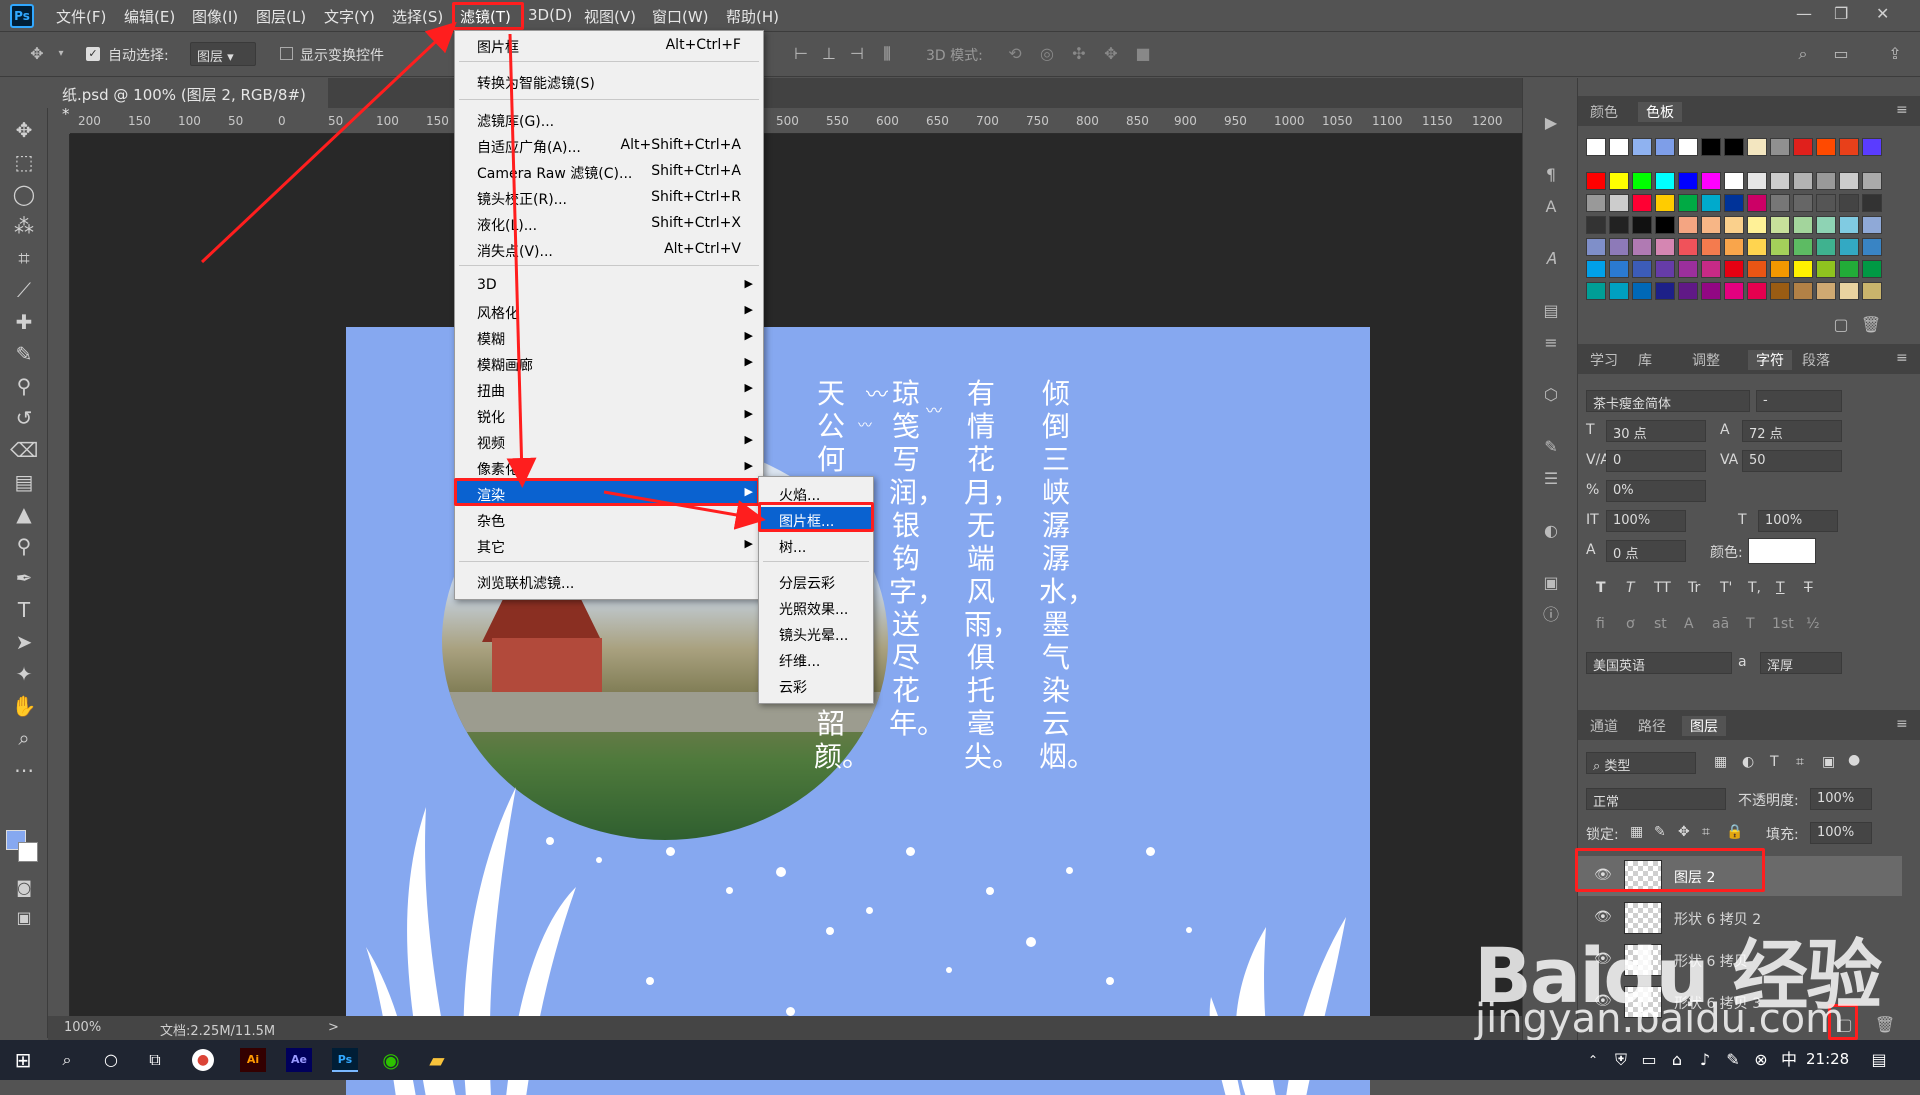 Image resolution: width=1920 pixels, height=1095 pixels. I want to click on photoshop-taskbar-icon: Ps, so click(345, 1060).